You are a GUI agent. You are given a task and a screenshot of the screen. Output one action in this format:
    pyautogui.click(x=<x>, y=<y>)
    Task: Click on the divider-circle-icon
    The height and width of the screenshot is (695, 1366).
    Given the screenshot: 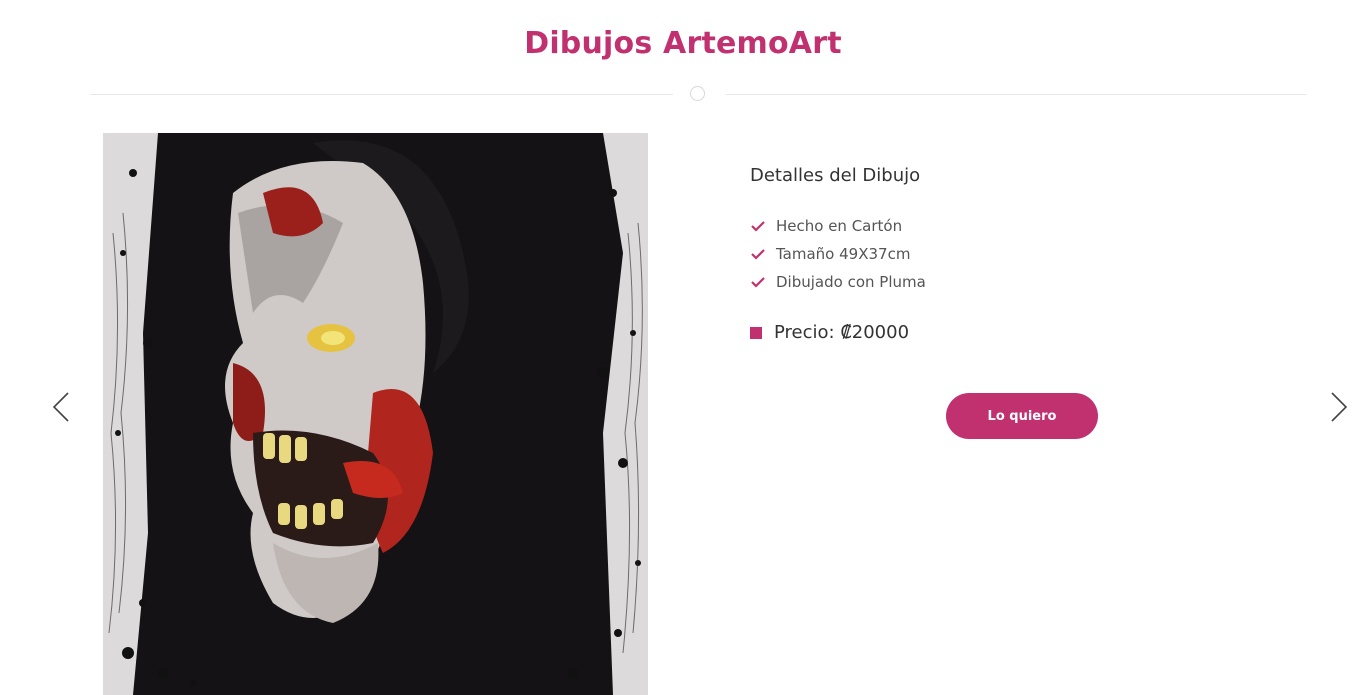 What is the action you would take?
    pyautogui.click(x=697, y=93)
    